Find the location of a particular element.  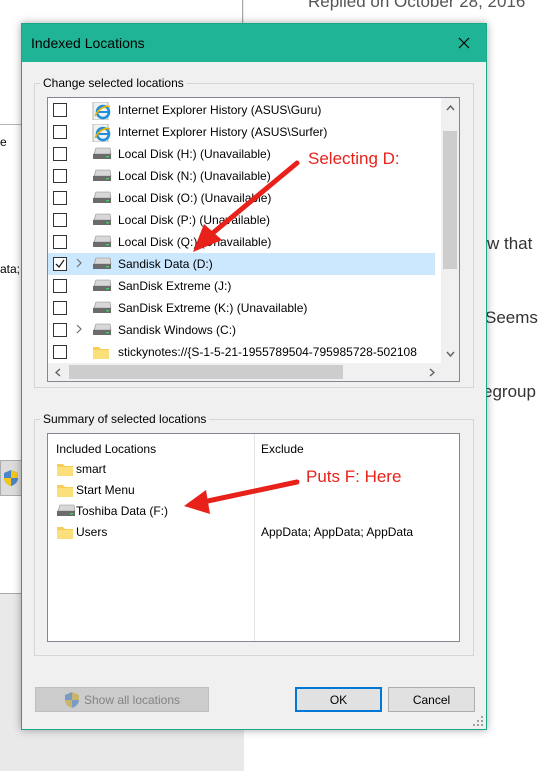

scroll-down-button is located at coordinates (450, 354).